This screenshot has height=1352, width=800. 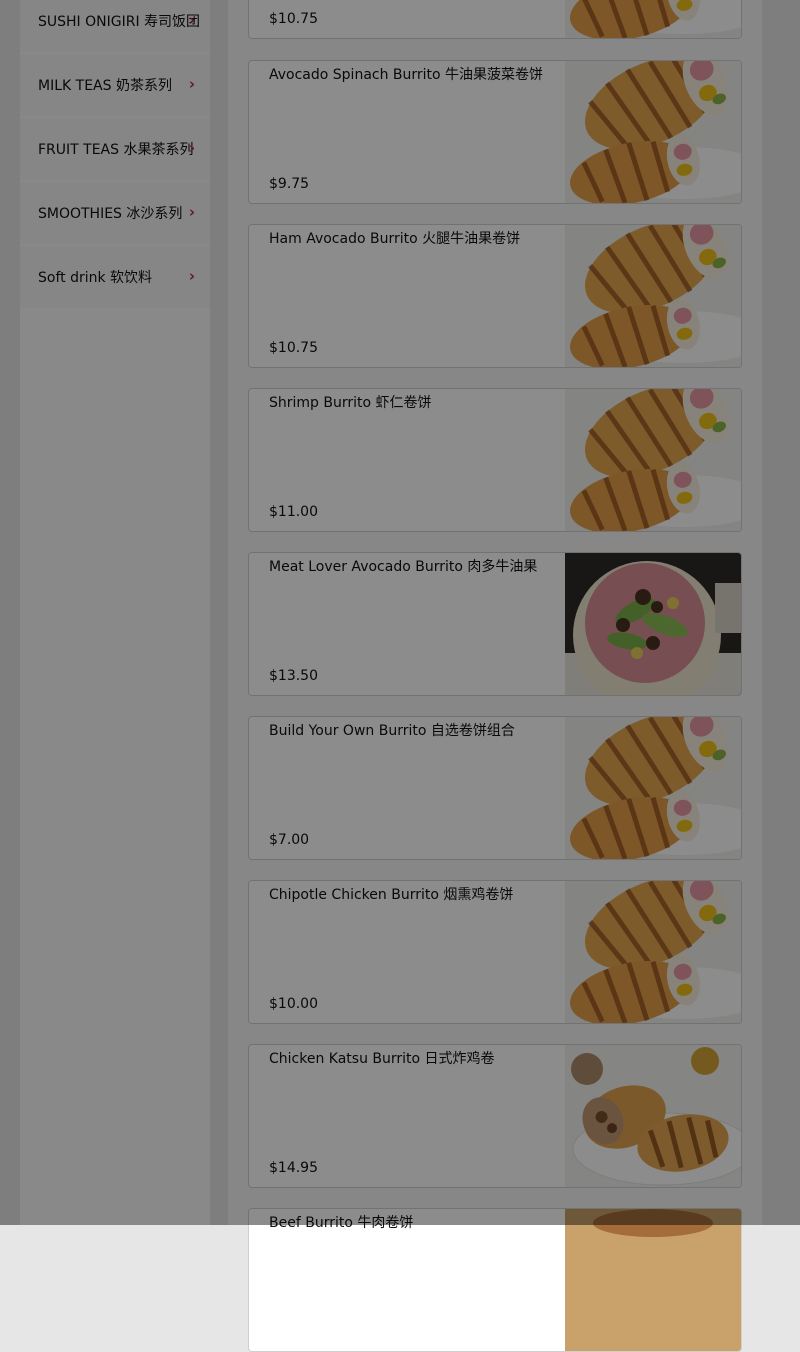 I want to click on sidebar-item-milk-teas: MILK TEAS 奶茶系列 ›, so click(x=115, y=85).